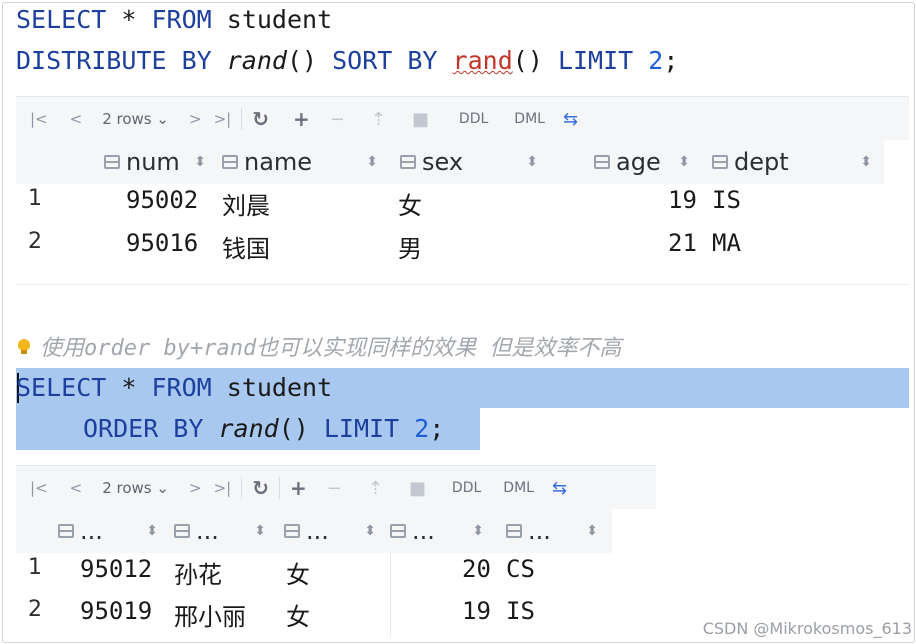  Describe the element at coordinates (482, 60) in the screenshot. I see `function-rand-warning: rand` at that location.